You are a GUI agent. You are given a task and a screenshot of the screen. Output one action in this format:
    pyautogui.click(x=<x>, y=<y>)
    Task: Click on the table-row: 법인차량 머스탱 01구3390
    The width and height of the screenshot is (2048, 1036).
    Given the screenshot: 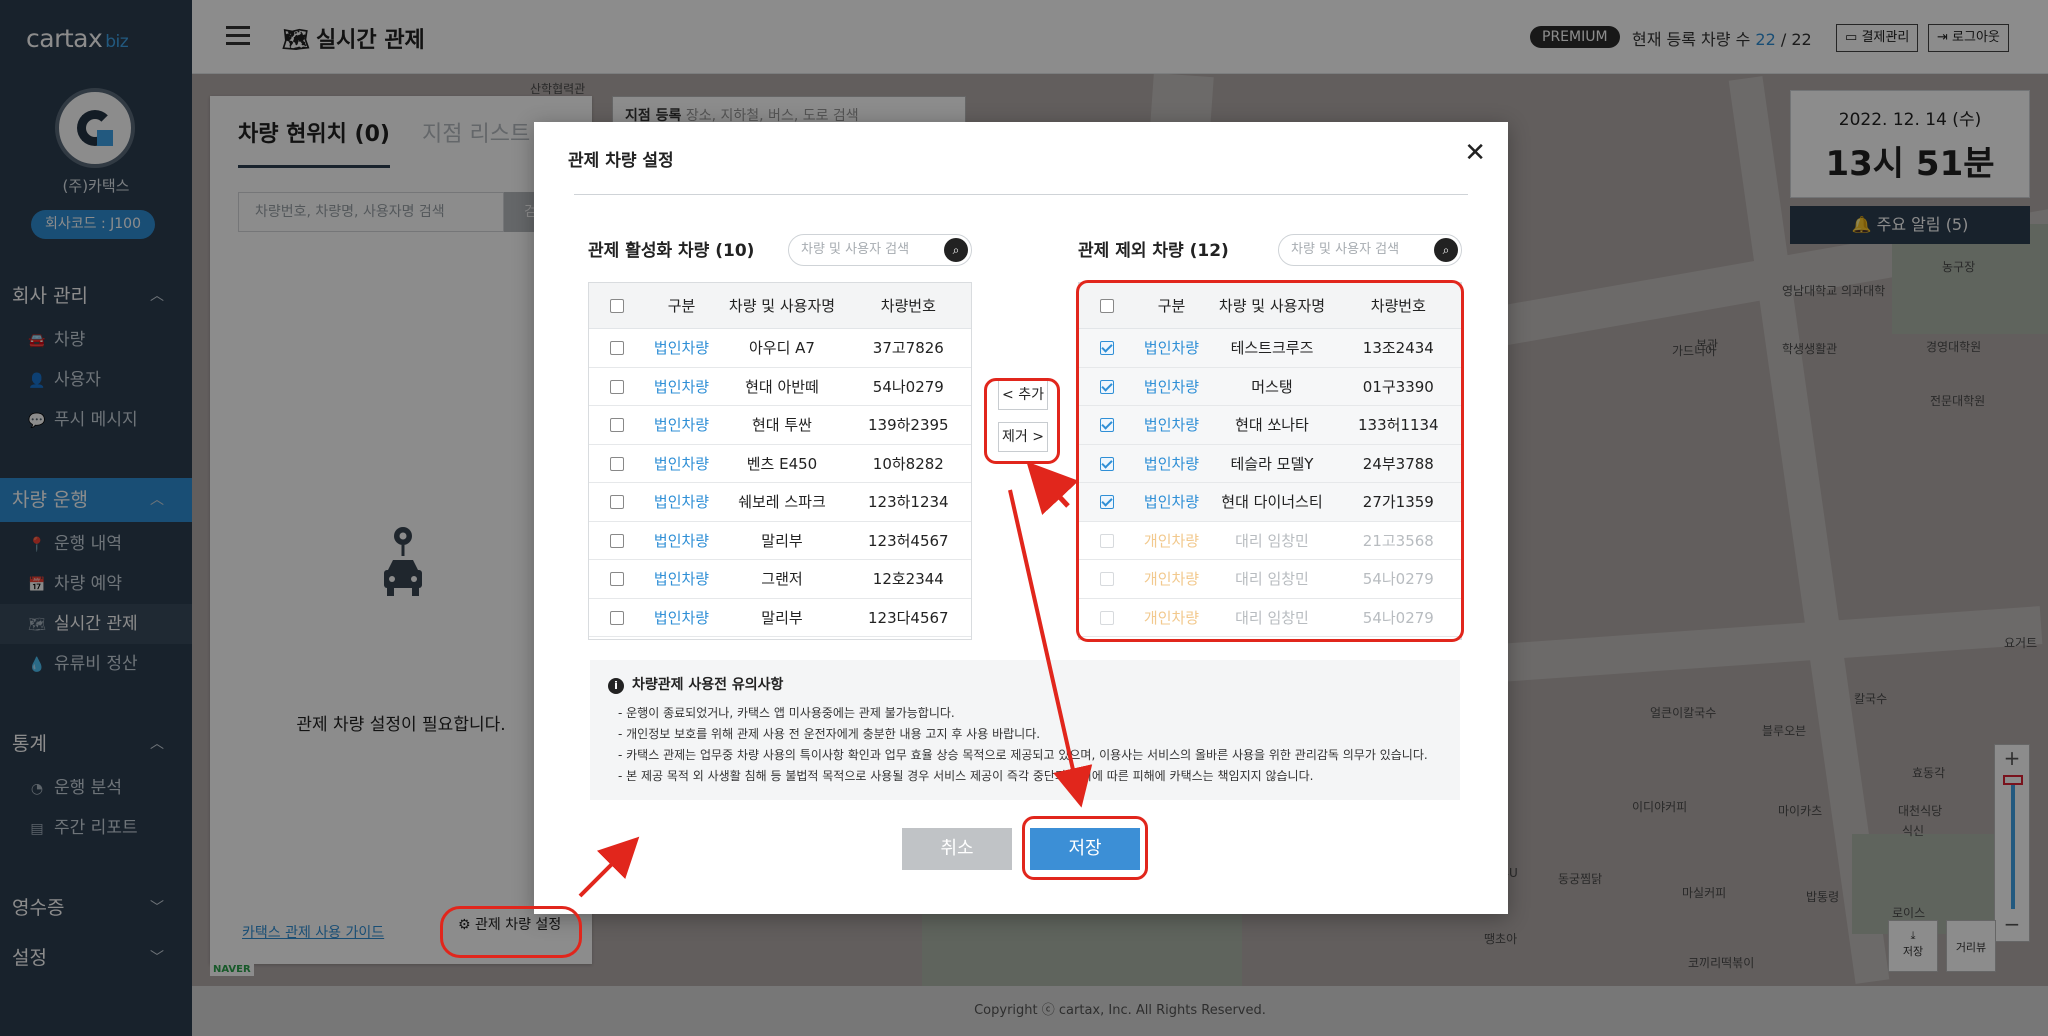 What is the action you would take?
    pyautogui.click(x=1270, y=386)
    